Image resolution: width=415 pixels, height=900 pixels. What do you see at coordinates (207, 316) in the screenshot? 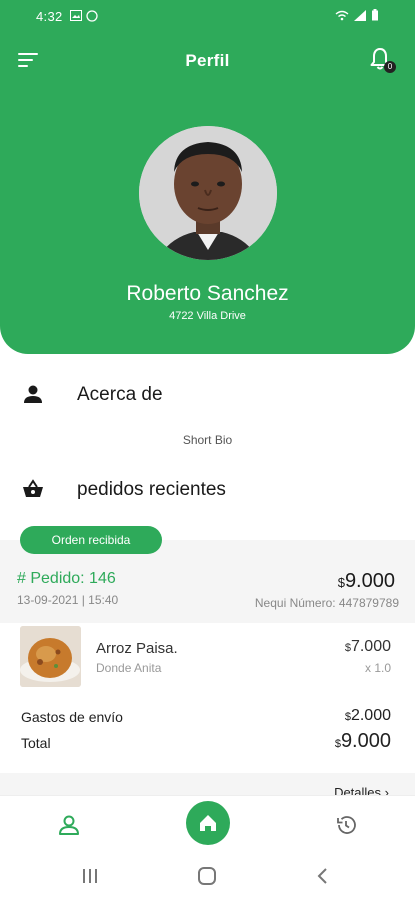
I see `user-address: 4722 Villa Drive` at bounding box center [207, 316].